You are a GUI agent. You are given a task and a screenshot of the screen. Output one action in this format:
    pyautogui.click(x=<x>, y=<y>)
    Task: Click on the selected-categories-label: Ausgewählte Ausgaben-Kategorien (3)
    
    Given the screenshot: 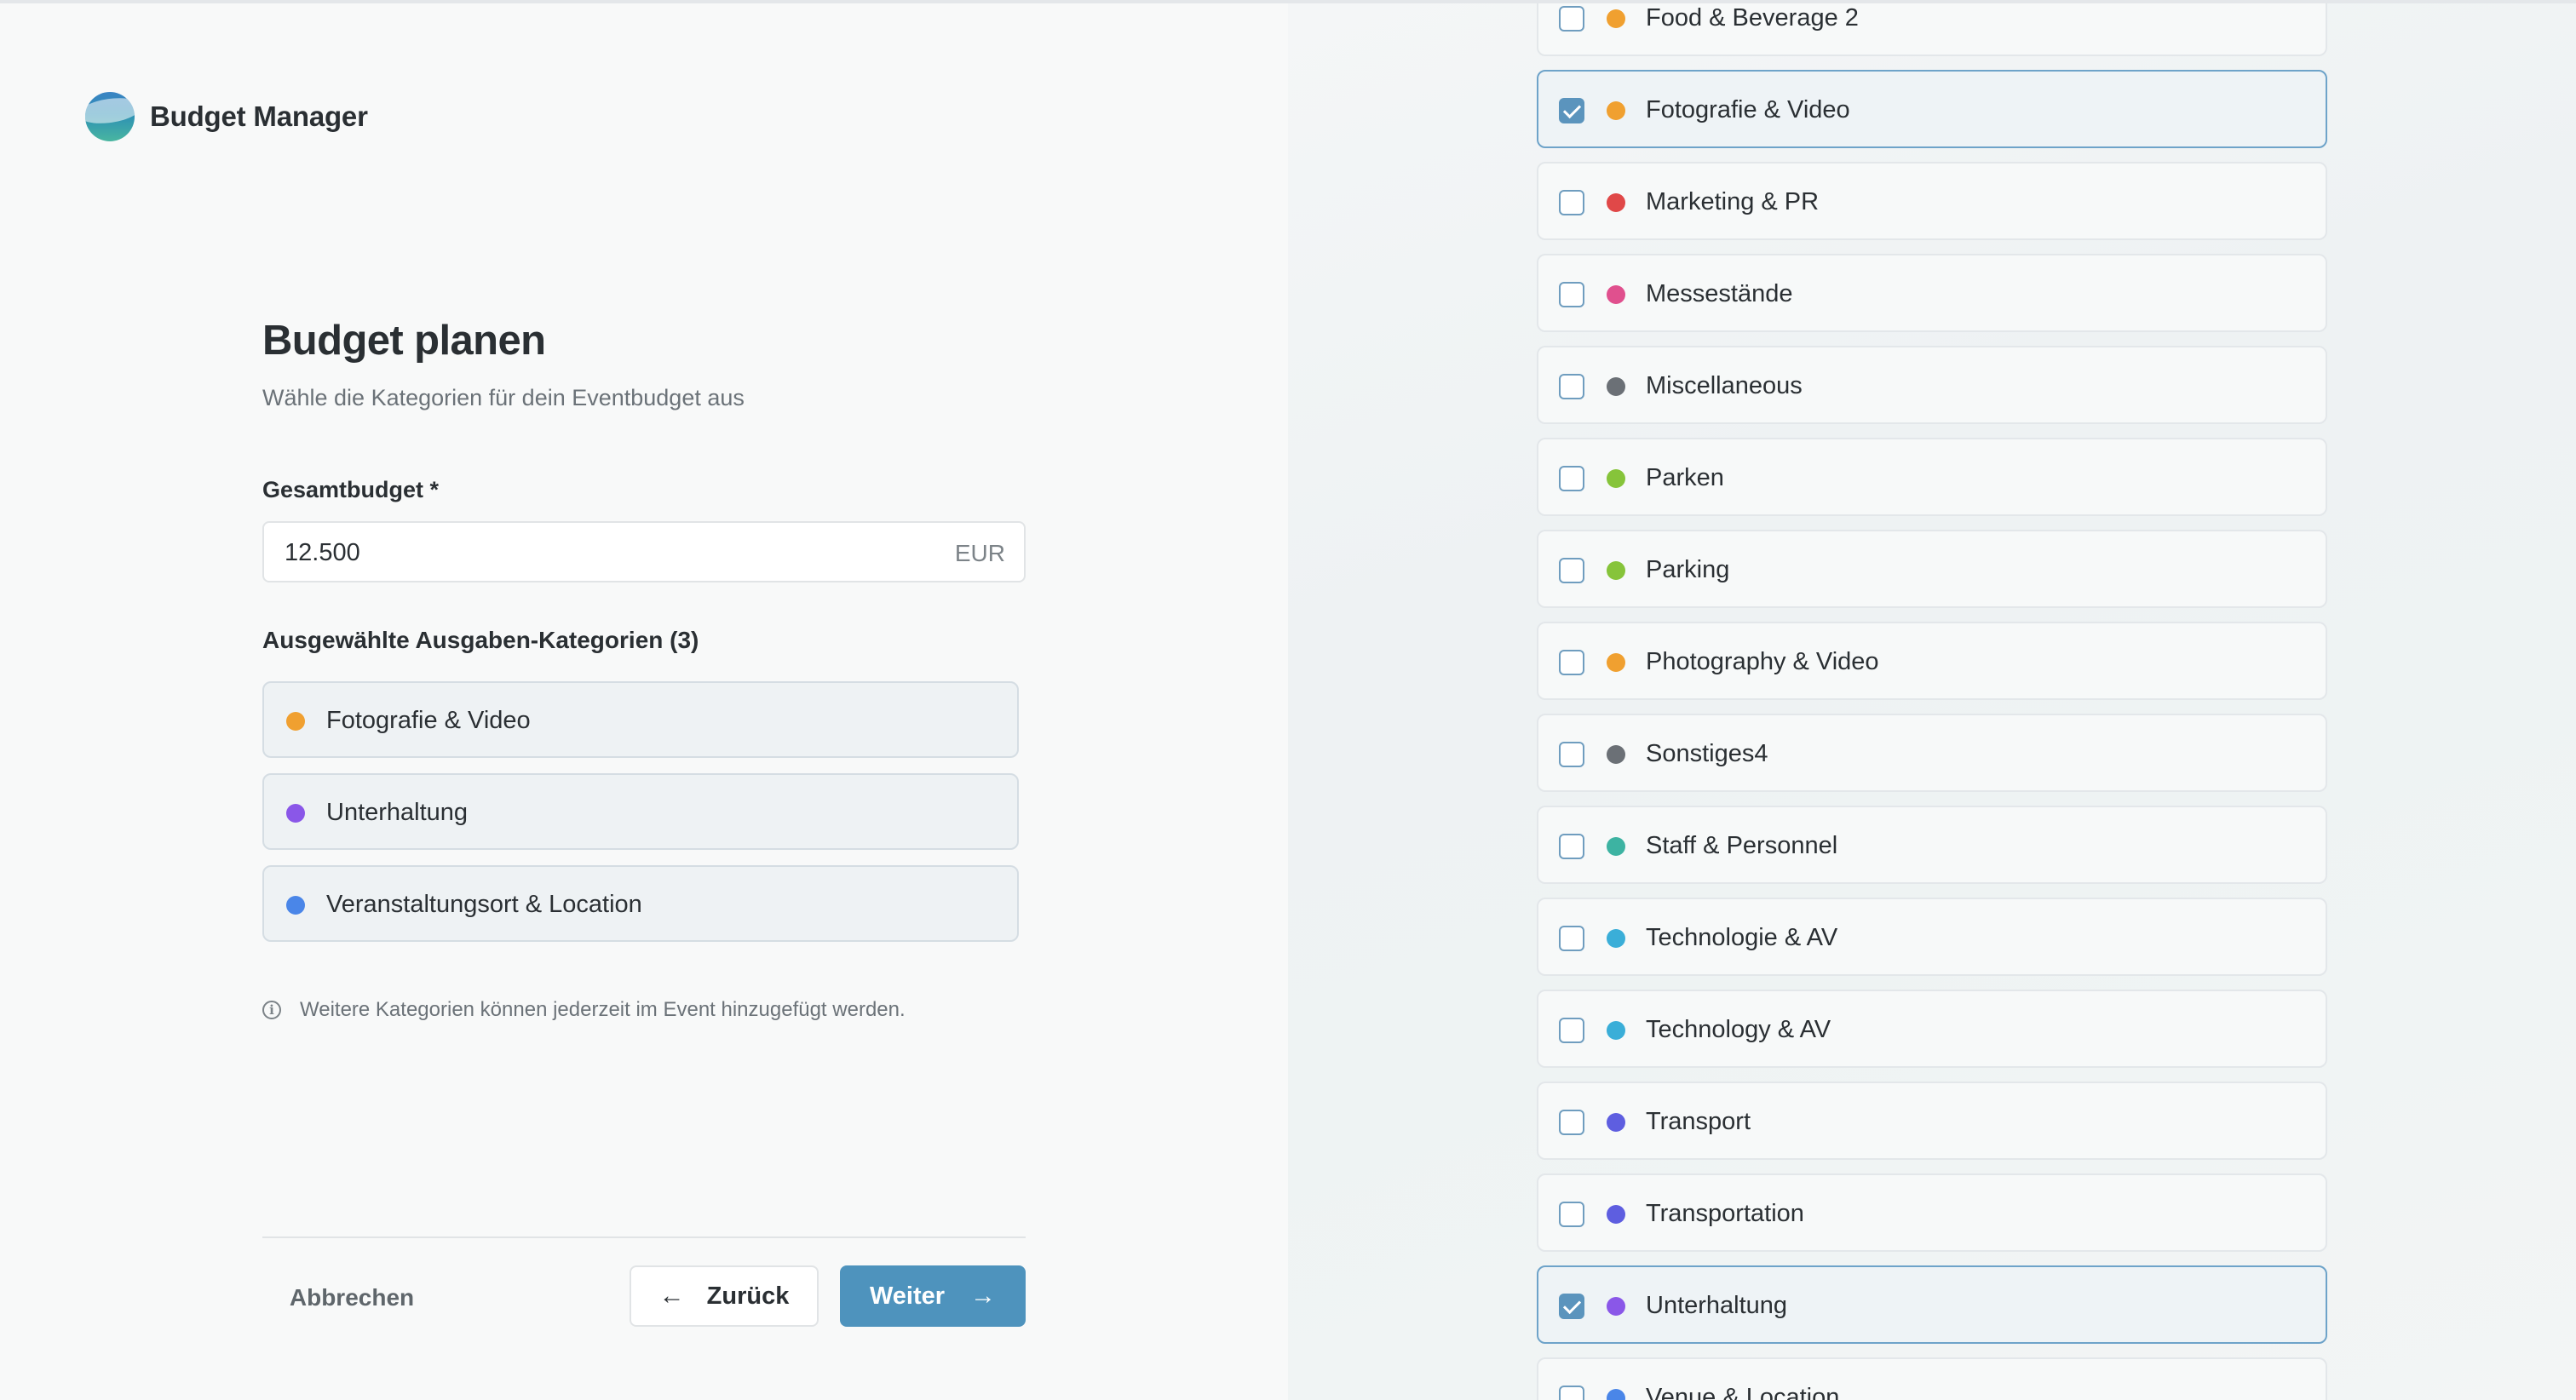 What is the action you would take?
    pyautogui.click(x=480, y=640)
    